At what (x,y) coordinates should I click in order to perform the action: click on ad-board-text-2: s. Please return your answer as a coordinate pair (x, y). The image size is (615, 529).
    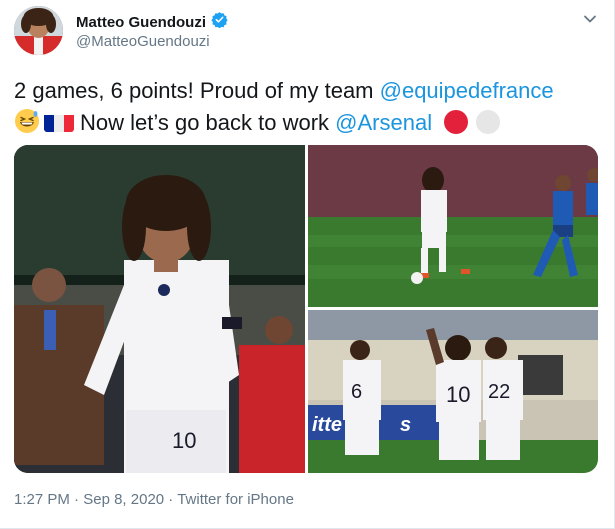
    Looking at the image, I should click on (405, 425).